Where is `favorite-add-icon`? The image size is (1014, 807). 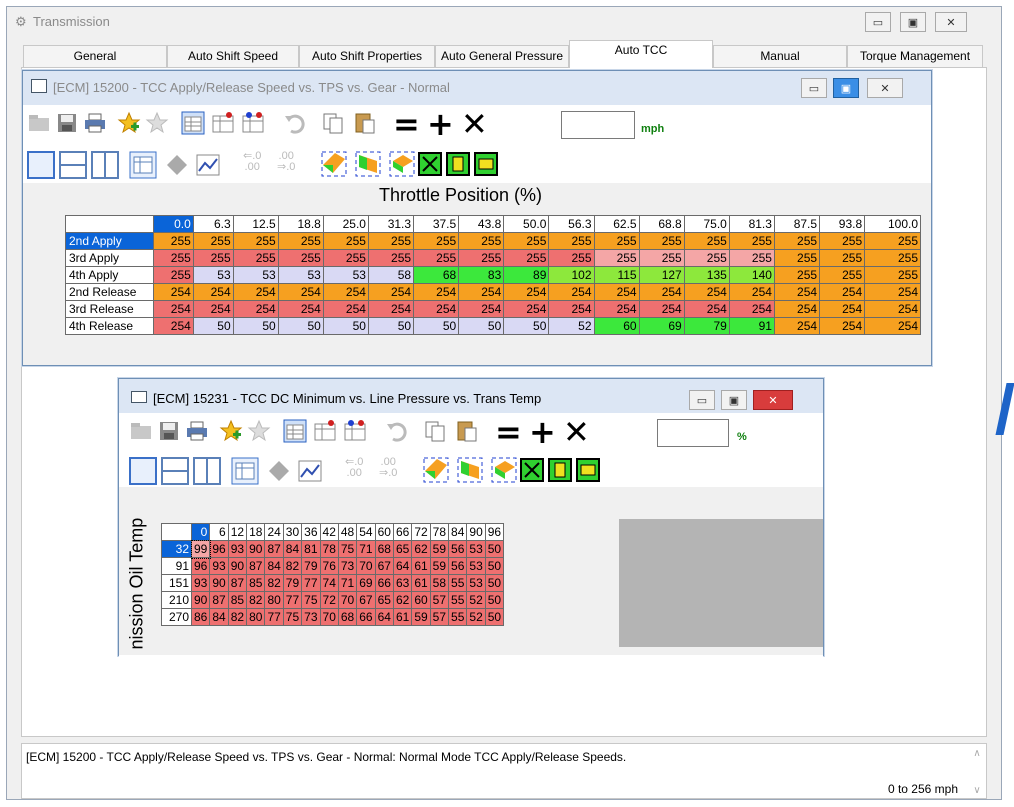
favorite-add-icon is located at coordinates (231, 432).